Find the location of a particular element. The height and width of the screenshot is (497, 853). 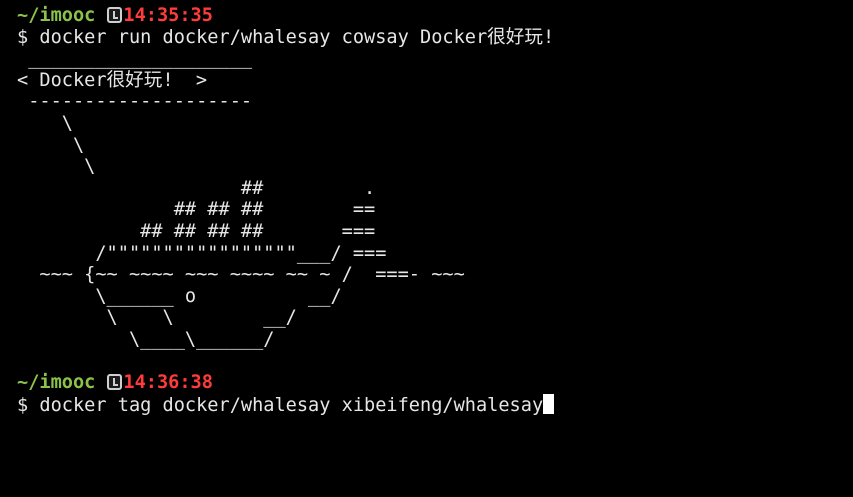

cursor-icon is located at coordinates (549, 403).